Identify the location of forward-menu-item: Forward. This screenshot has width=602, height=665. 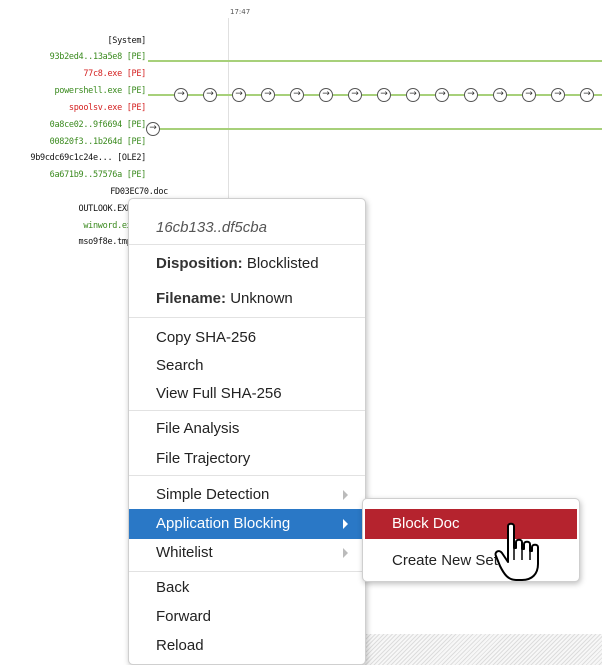
(247, 617).